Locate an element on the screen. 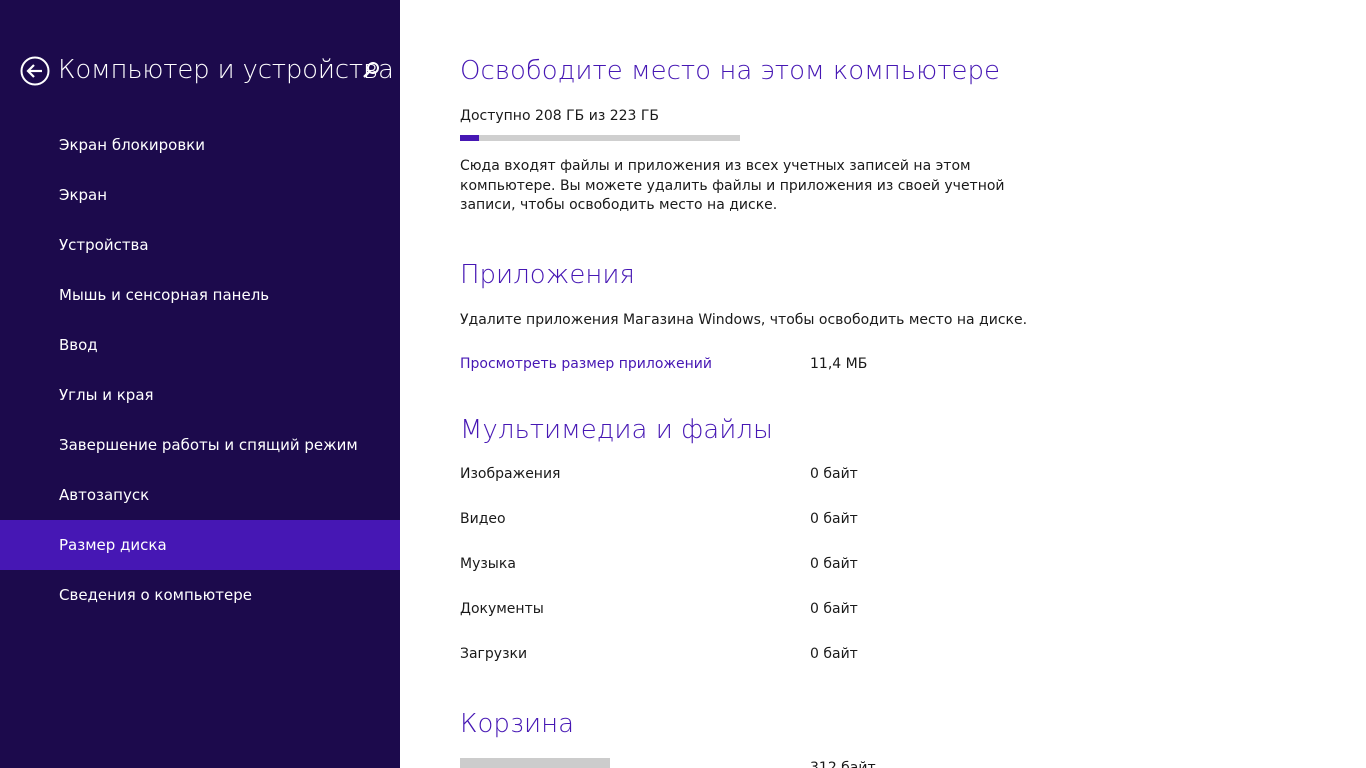  sidebar-item-corners-edges: Углы и края is located at coordinates (200, 395).